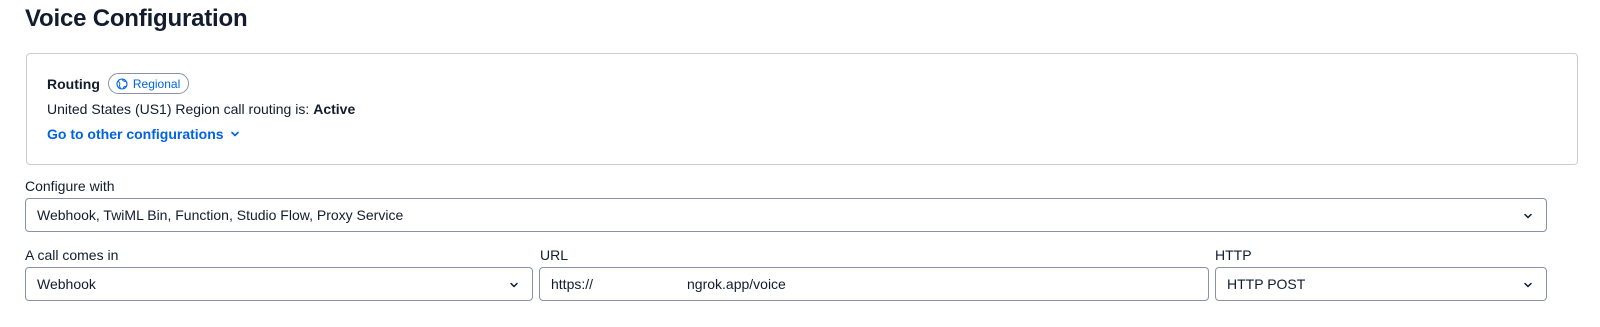 Image resolution: width=1600 pixels, height=327 pixels. What do you see at coordinates (1266, 284) in the screenshot?
I see `http-method-value: HTTP POST` at bounding box center [1266, 284].